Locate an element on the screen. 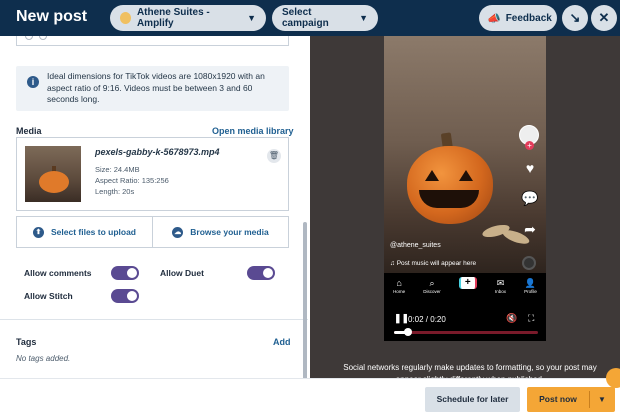  close-button: ✕ is located at coordinates (604, 18).